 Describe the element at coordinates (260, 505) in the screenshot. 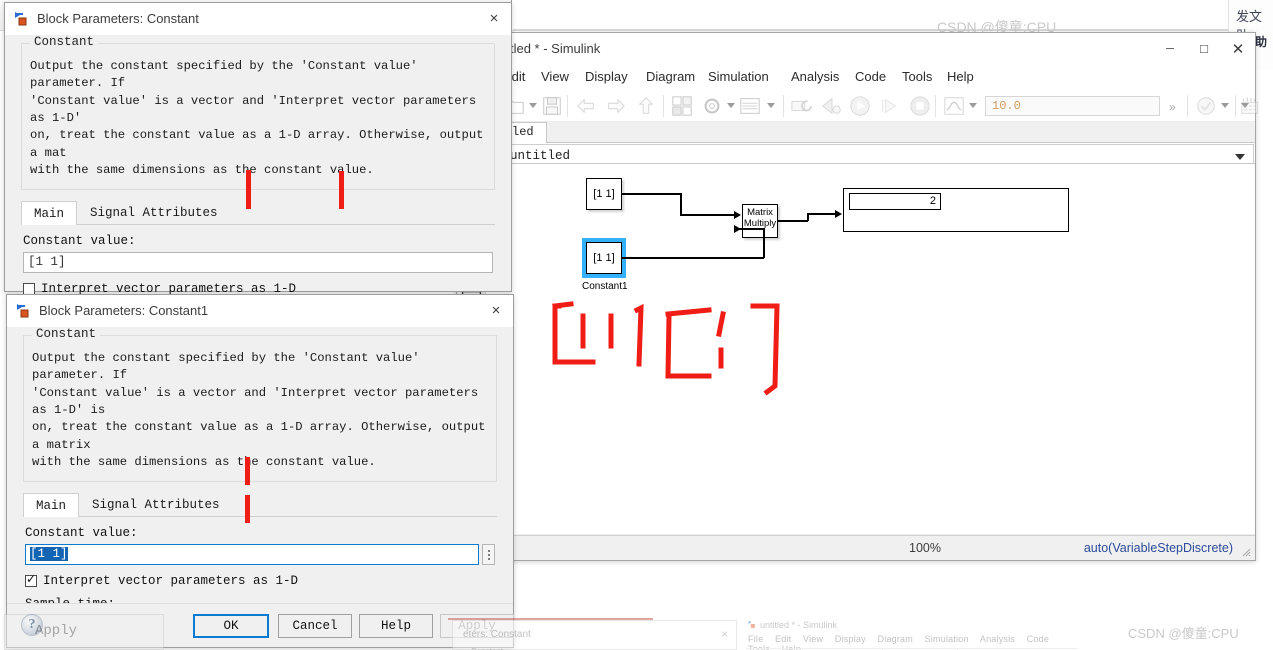

I see `dialog2-tabs: Main Signal Attributes` at that location.